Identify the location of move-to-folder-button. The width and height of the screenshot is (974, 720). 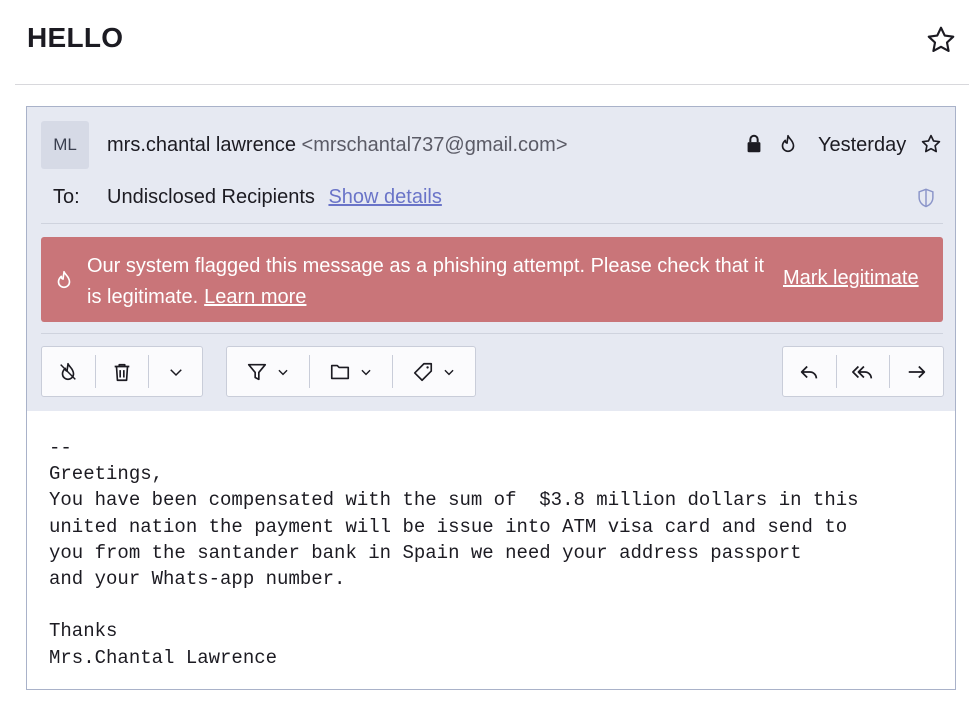
(351, 371).